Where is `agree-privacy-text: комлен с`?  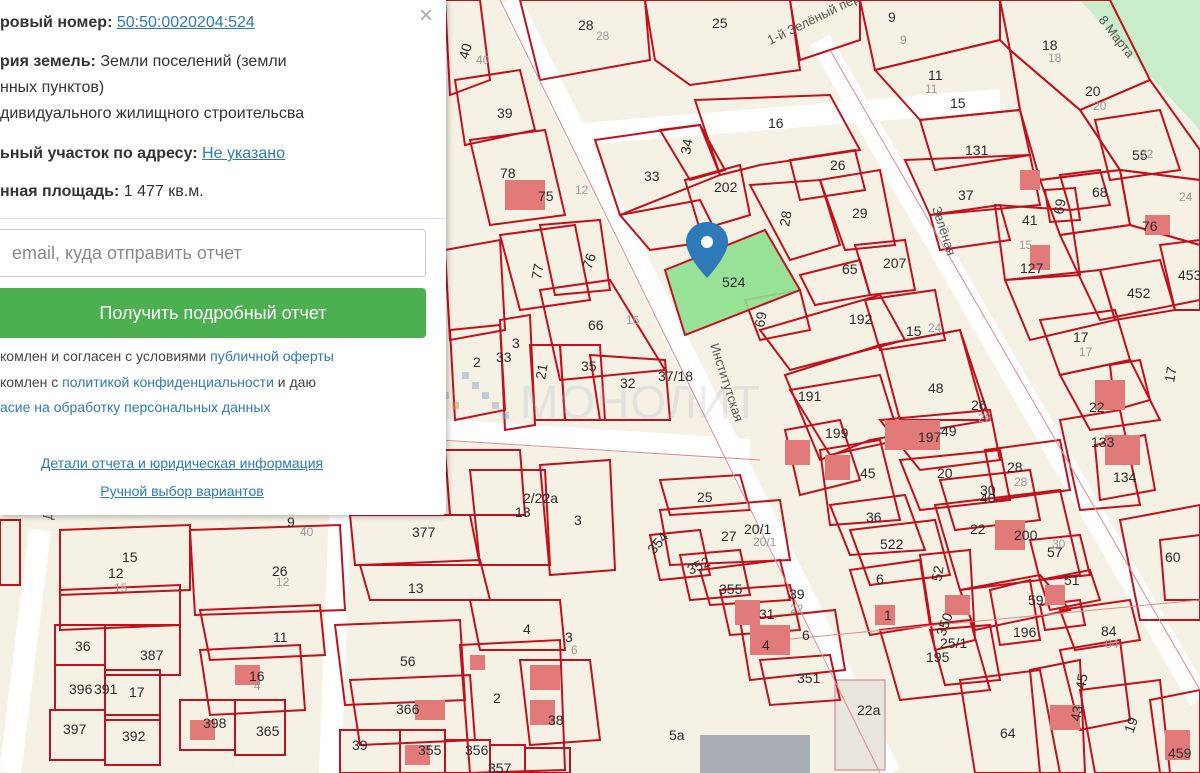
agree-privacy-text: комлен с is located at coordinates (31, 382).